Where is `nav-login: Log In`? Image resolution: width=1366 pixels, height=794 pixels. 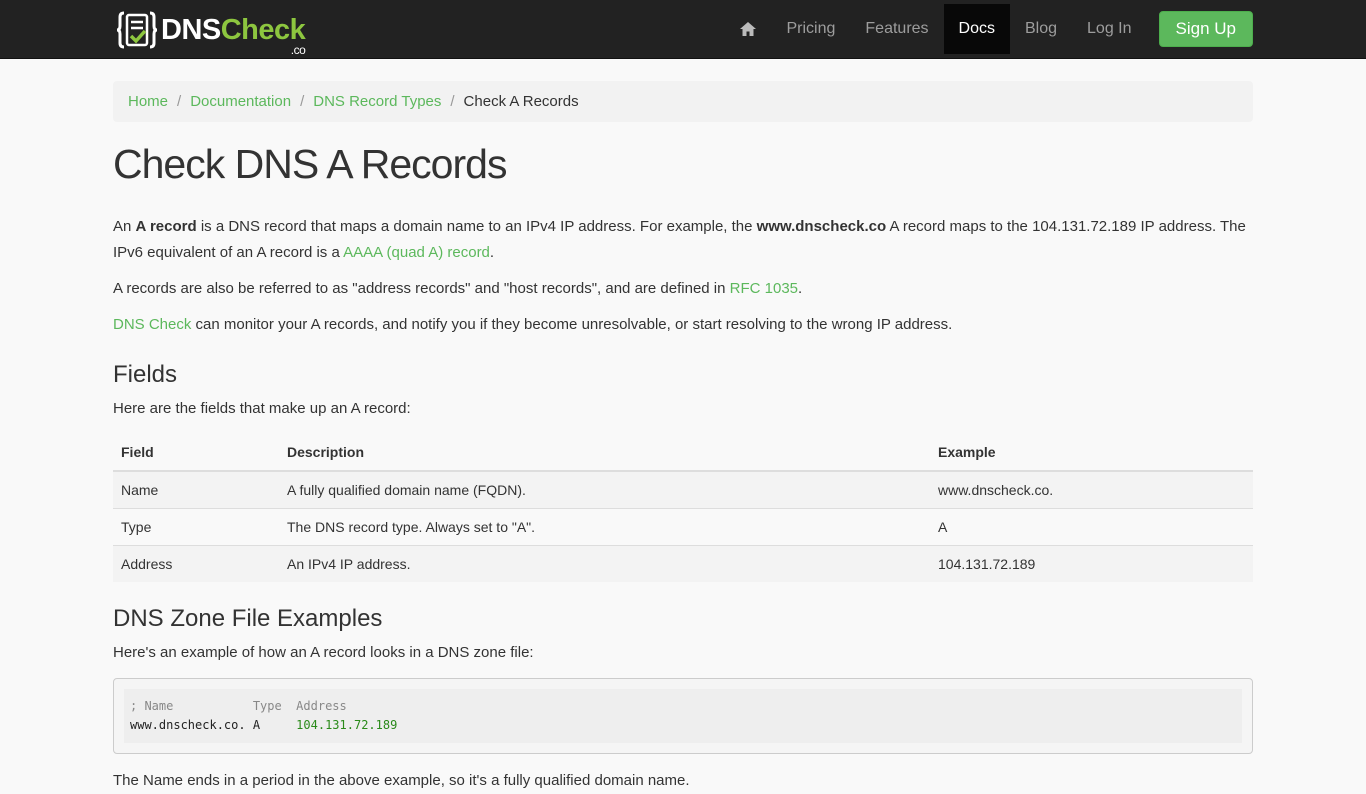
nav-login: Log In is located at coordinates (1109, 29).